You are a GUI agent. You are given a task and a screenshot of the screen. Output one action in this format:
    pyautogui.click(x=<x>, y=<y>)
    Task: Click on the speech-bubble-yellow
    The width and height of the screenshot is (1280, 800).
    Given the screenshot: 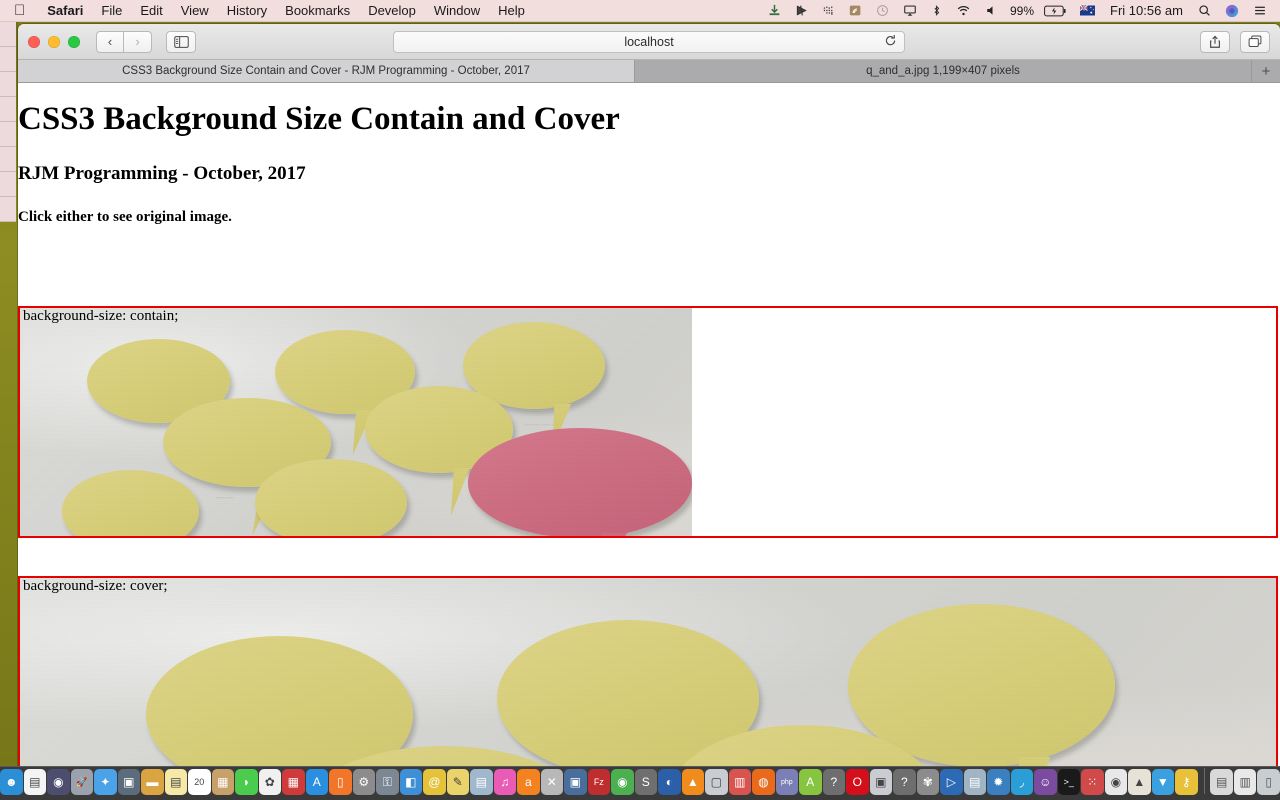 What is the action you would take?
    pyautogui.click(x=131, y=503)
    